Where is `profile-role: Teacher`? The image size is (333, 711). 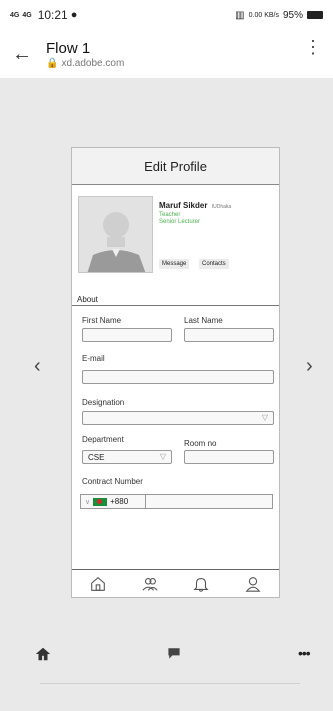
profile-role: Teacher is located at coordinates (170, 215).